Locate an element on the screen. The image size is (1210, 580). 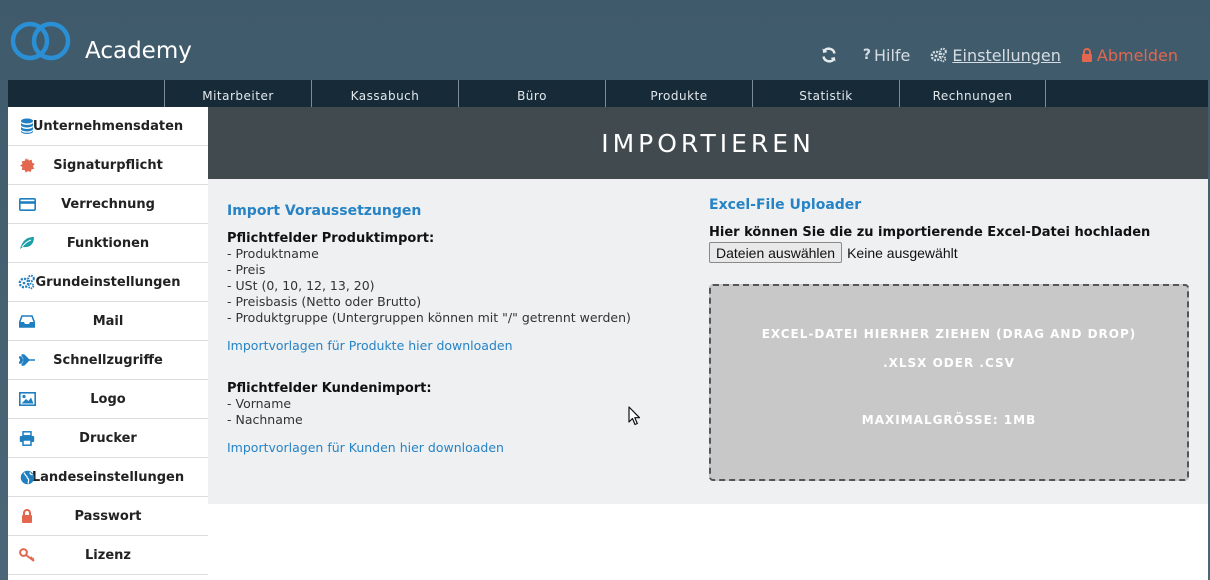
sidebar-item-label: Schnellzugriffe is located at coordinates (108, 360).